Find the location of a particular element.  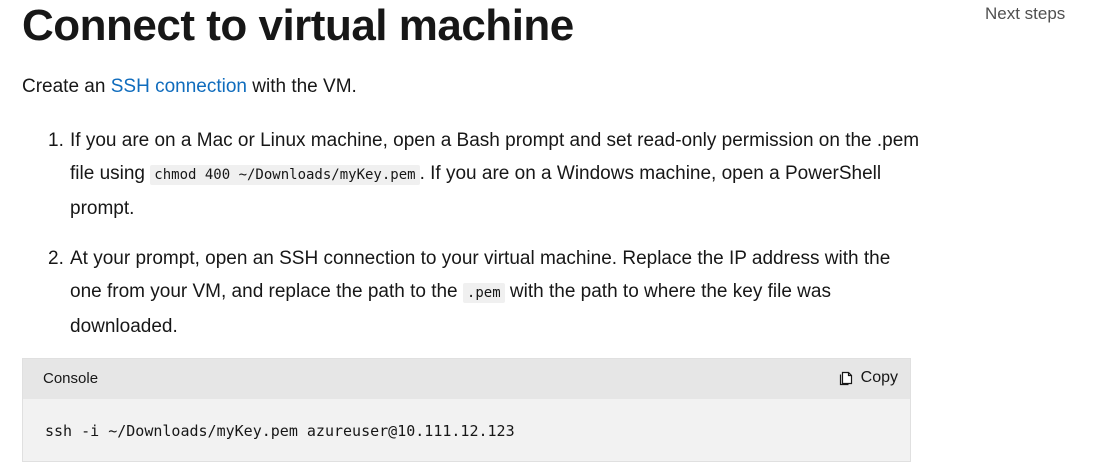

copy-button: Copy is located at coordinates (868, 378).